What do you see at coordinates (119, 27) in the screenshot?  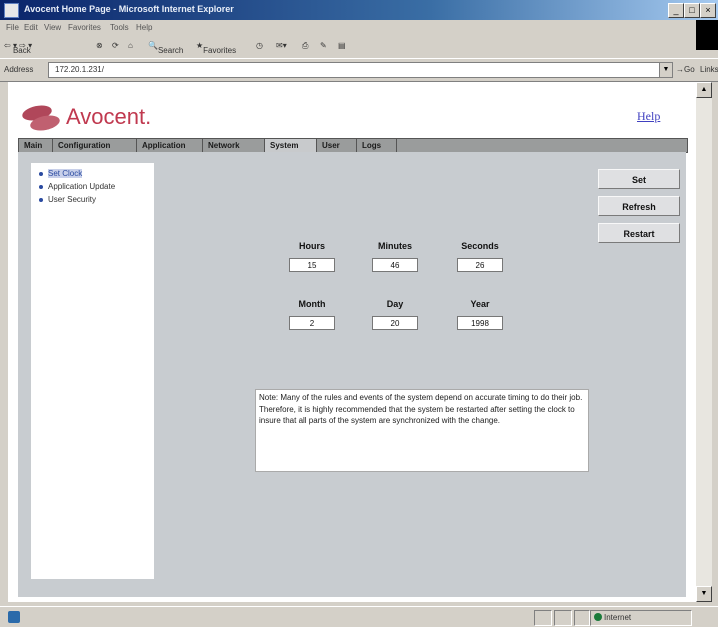 I see `menu-tools: Tools` at bounding box center [119, 27].